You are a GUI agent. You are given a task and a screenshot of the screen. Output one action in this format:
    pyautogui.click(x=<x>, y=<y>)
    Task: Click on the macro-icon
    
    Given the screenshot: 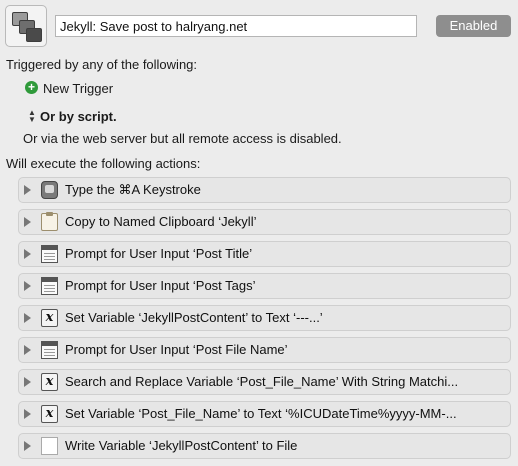 What is the action you would take?
    pyautogui.click(x=26, y=26)
    